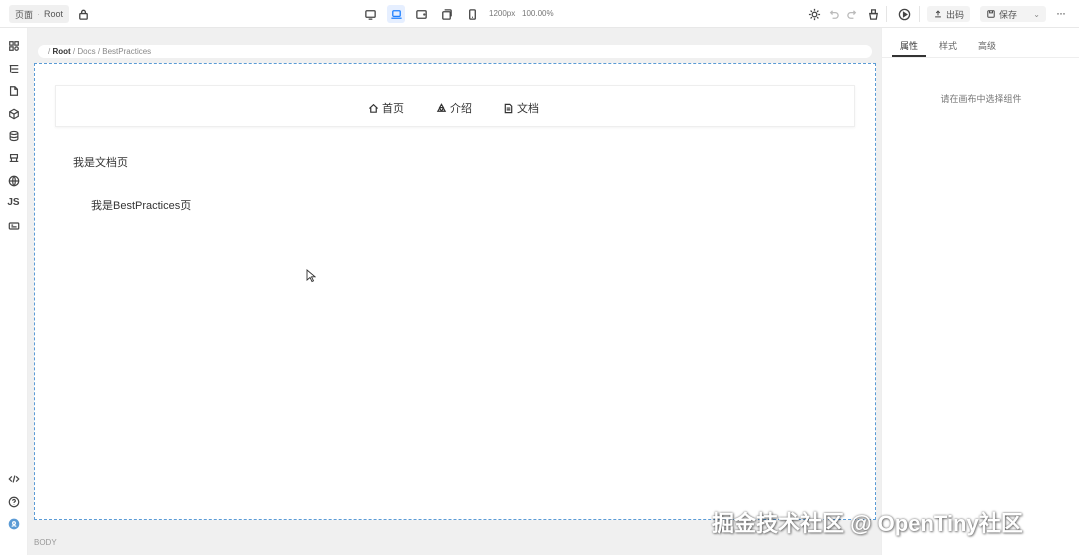 Image resolution: width=1079 pixels, height=555 pixels. Describe the element at coordinates (955, 14) in the screenshot. I see `publish-label: 出码` at that location.